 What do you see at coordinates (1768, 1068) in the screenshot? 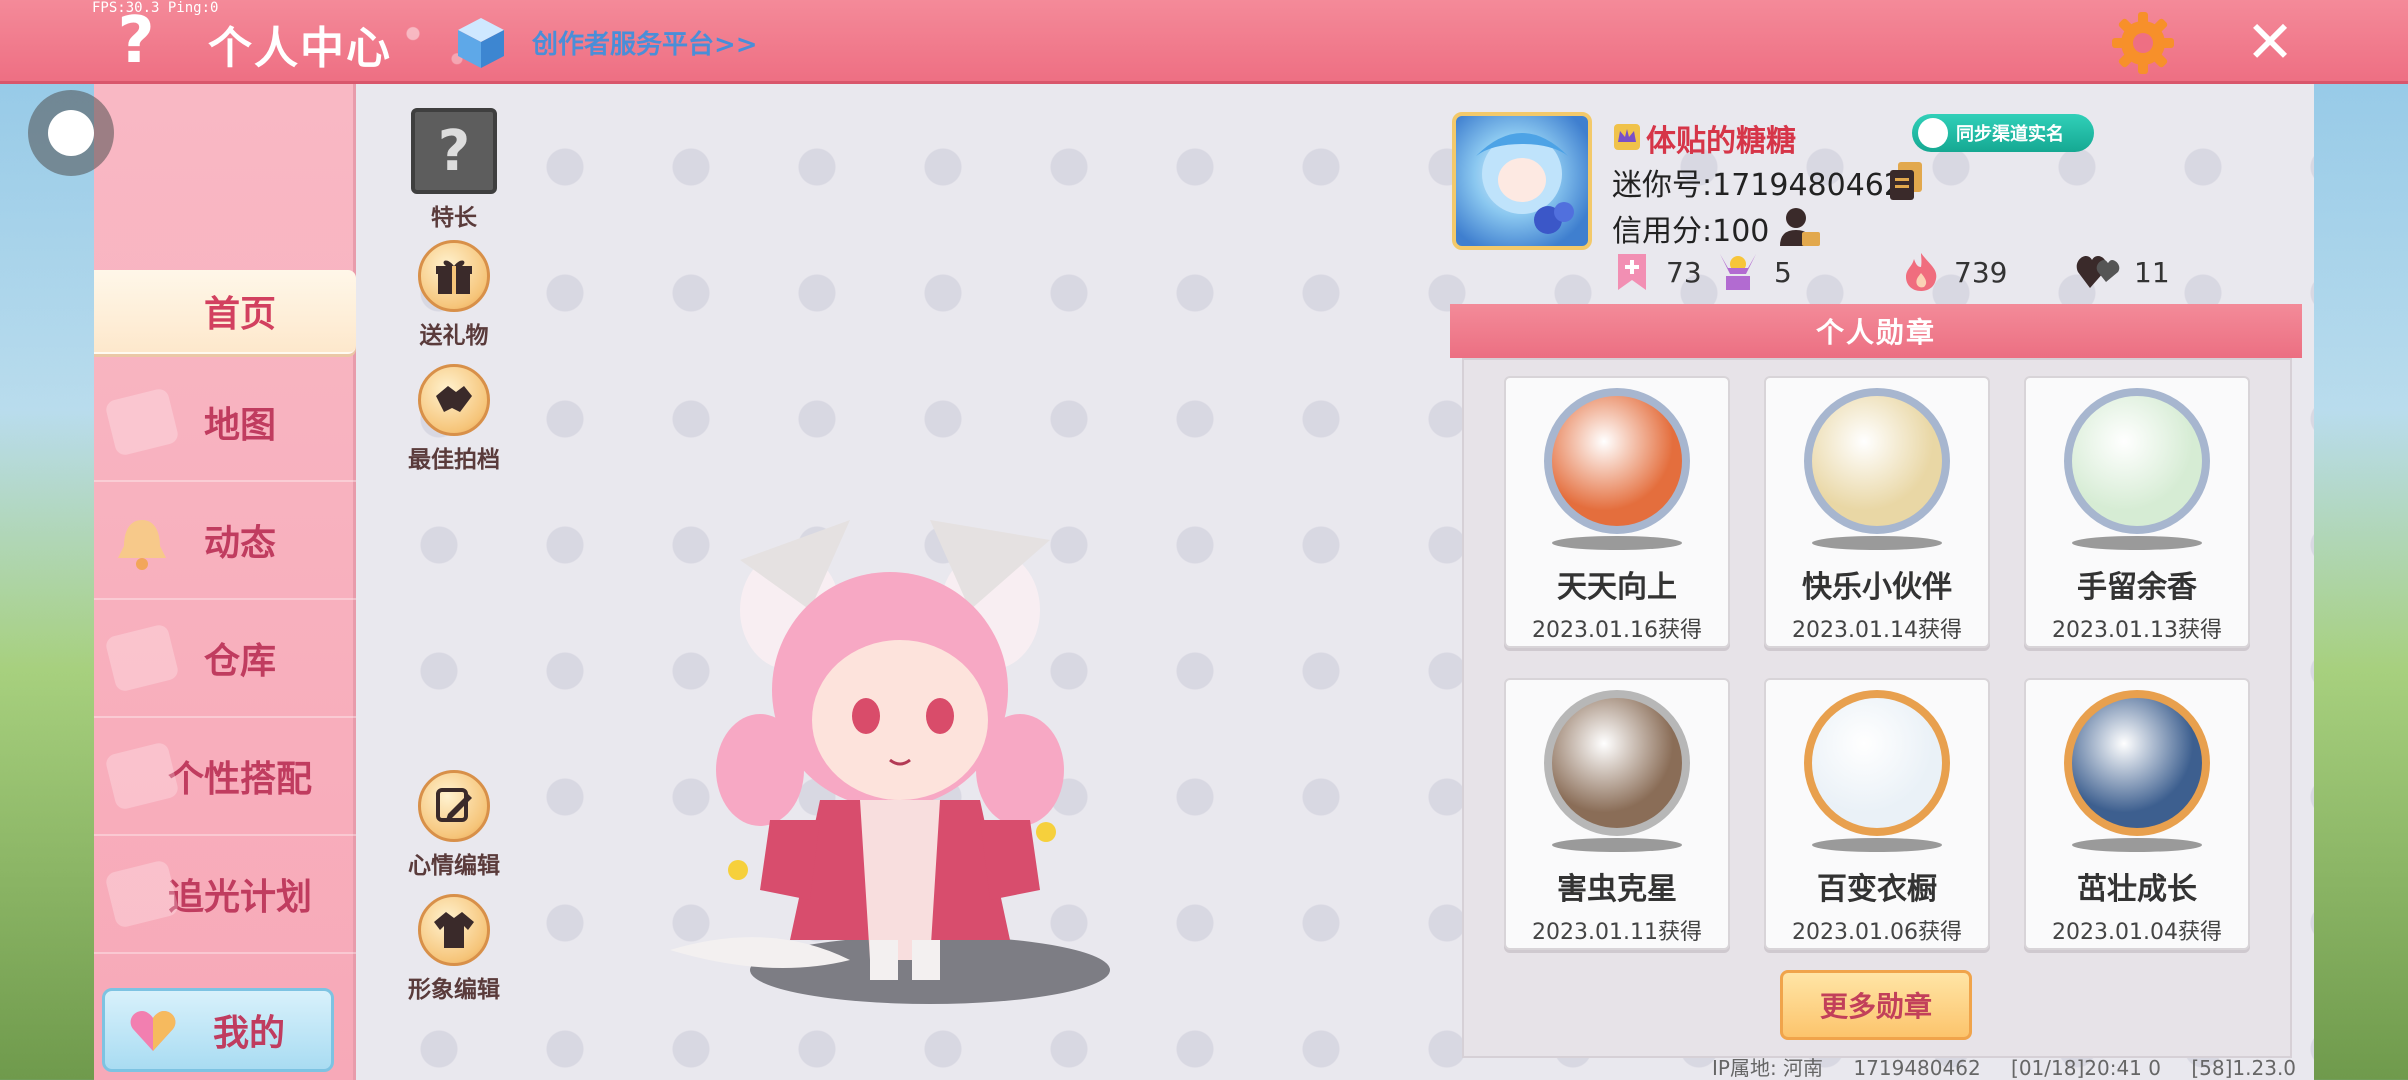
I see `ip-location: IP属地: 河南` at bounding box center [1768, 1068].